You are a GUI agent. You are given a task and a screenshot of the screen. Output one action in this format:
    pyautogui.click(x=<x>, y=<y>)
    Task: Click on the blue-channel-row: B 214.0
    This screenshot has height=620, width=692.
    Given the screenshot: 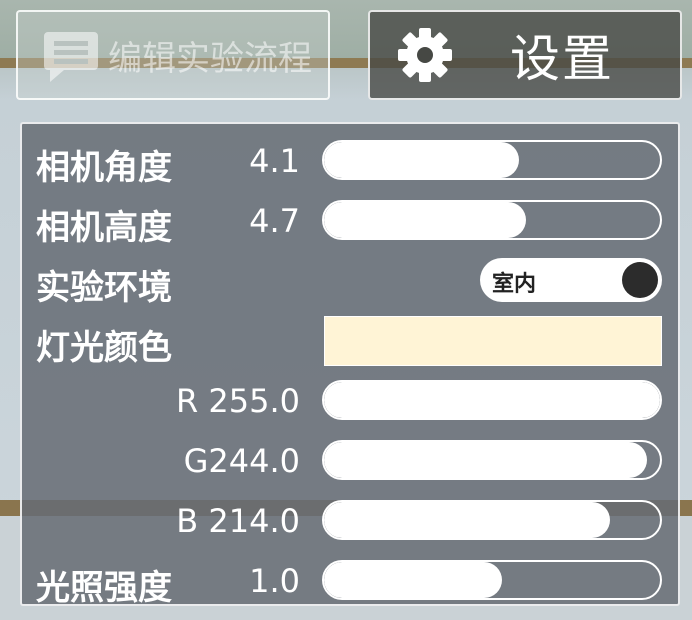 What is the action you would take?
    pyautogui.click(x=350, y=520)
    